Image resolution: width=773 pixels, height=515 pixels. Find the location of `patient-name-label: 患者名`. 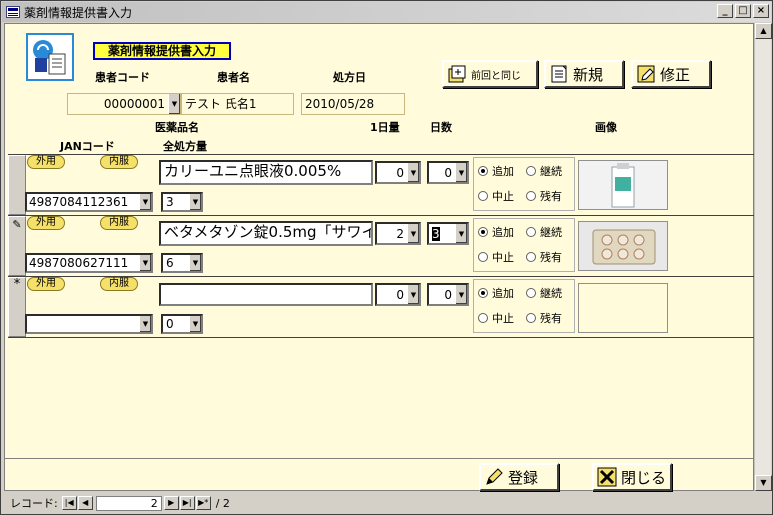

patient-name-label: 患者名 is located at coordinates (233, 77).